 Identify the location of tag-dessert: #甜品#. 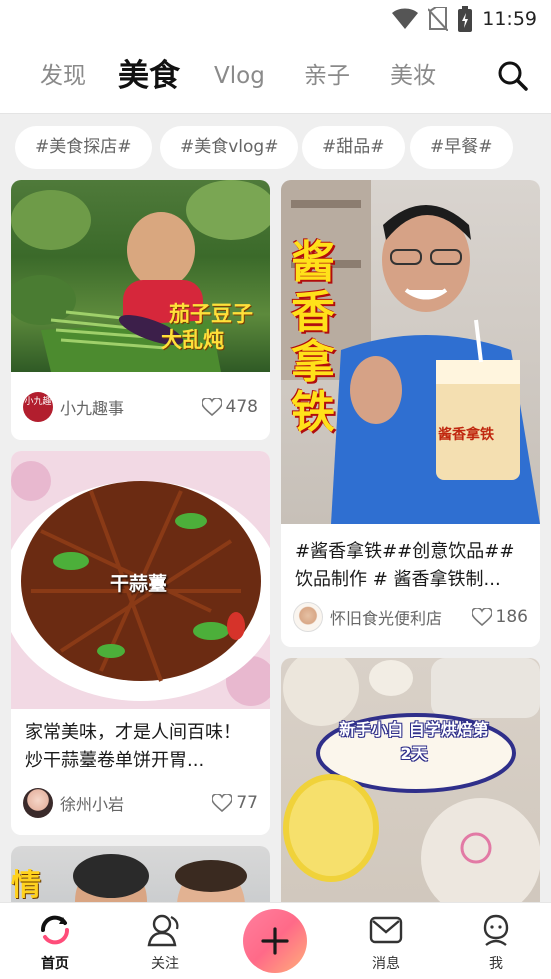
(353, 147).